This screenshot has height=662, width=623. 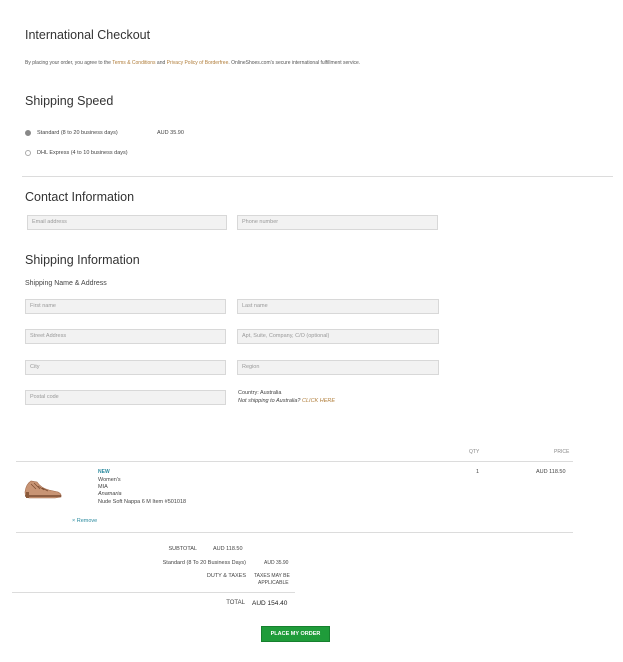 I want to click on terms-link: Terms & Conditions, so click(x=133, y=63).